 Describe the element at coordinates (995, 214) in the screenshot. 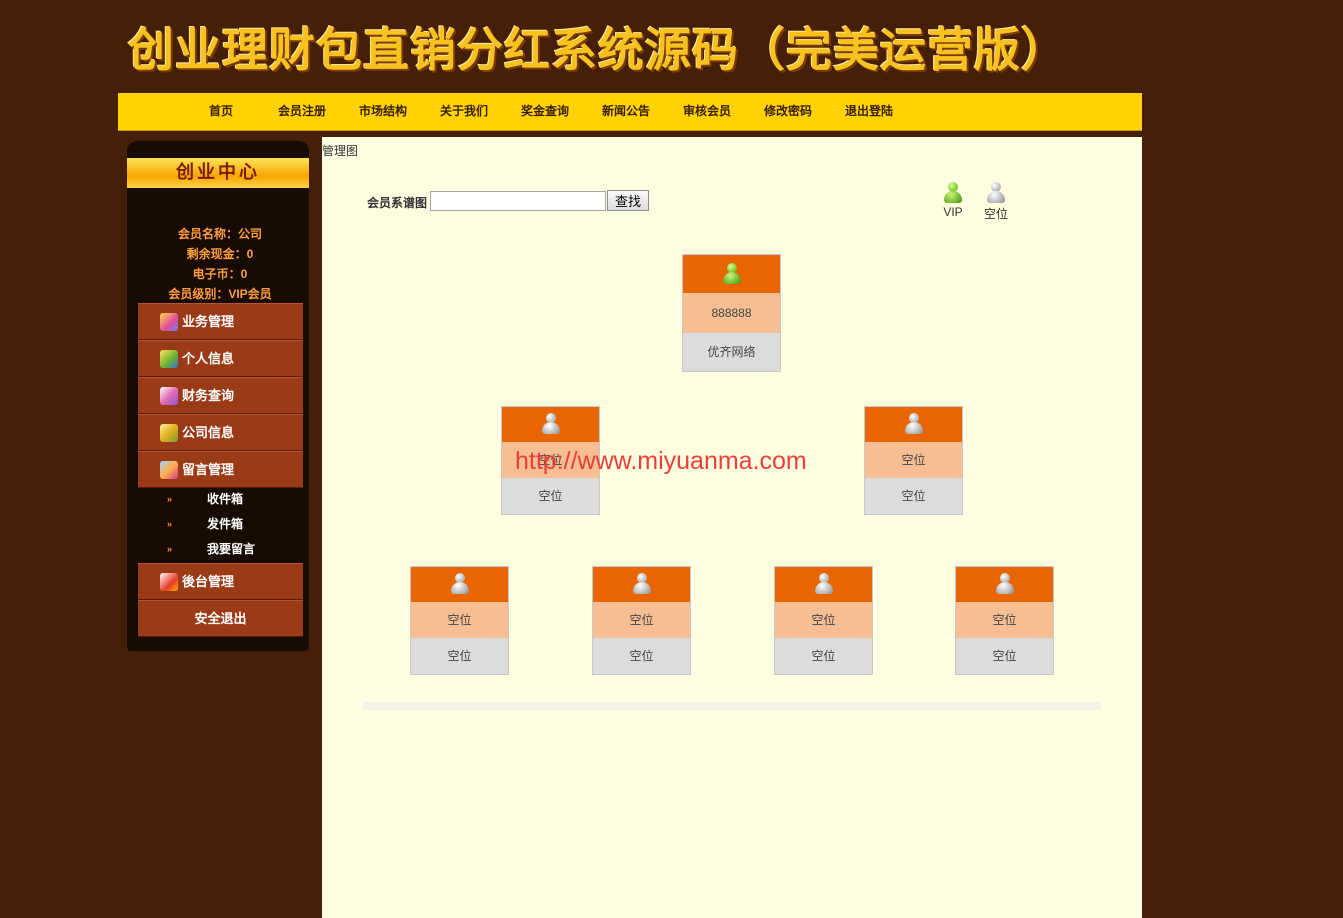

I see `legend-label: 空位` at that location.